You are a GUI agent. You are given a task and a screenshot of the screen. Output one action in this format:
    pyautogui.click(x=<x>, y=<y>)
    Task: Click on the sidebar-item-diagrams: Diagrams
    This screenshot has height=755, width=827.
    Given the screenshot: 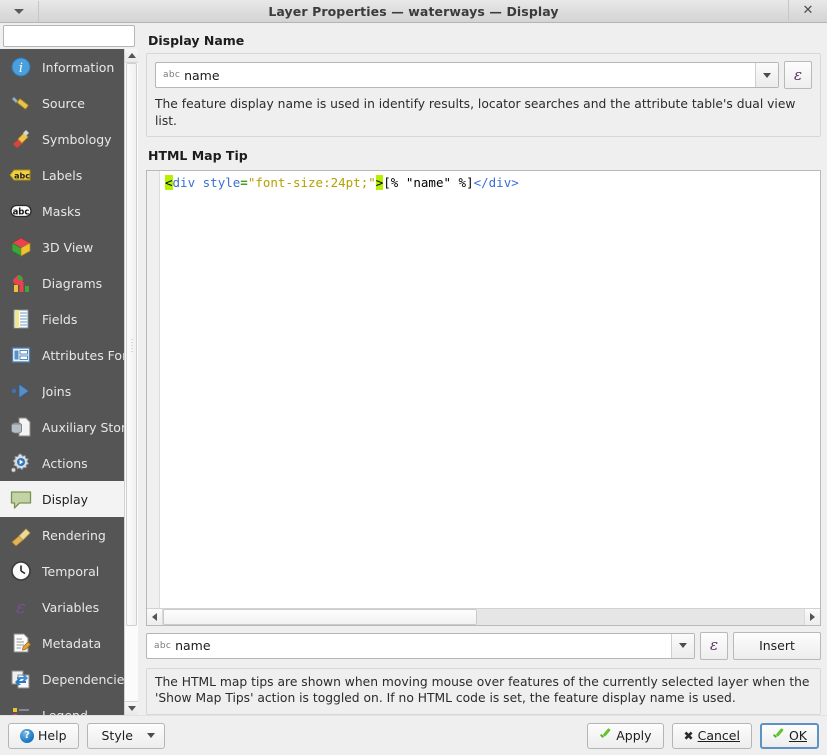 What is the action you would take?
    pyautogui.click(x=69, y=283)
    